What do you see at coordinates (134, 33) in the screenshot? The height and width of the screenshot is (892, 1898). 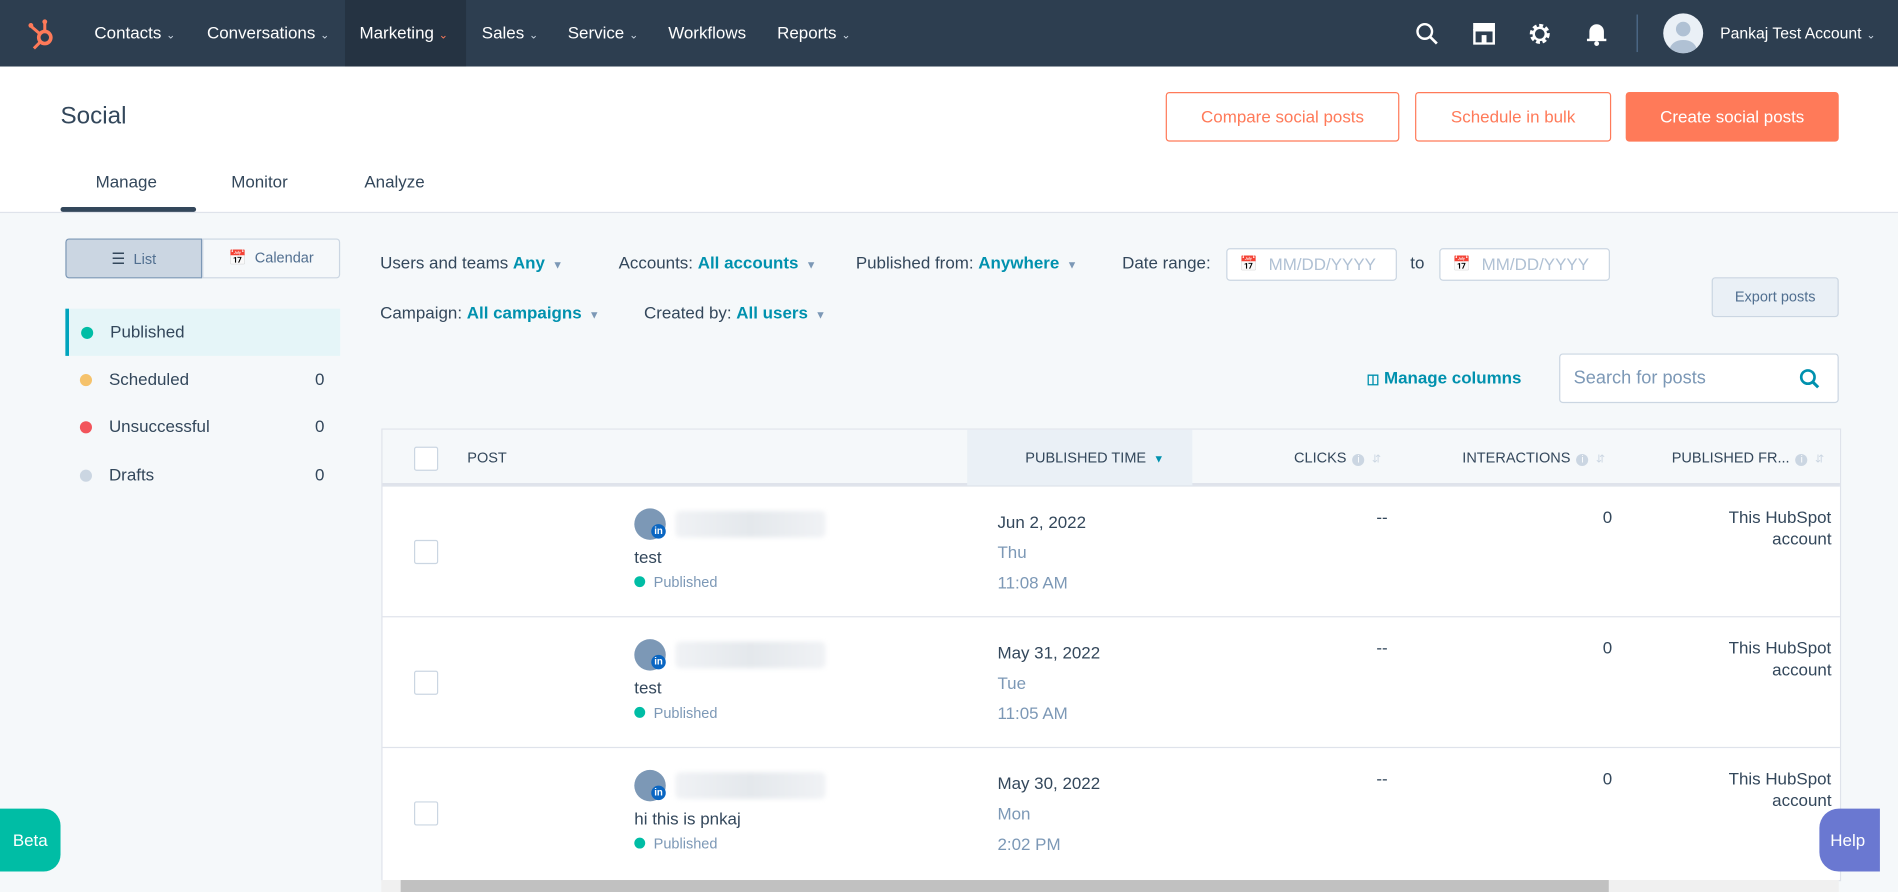 I see `nav-contacts: Contacts ⌄` at bounding box center [134, 33].